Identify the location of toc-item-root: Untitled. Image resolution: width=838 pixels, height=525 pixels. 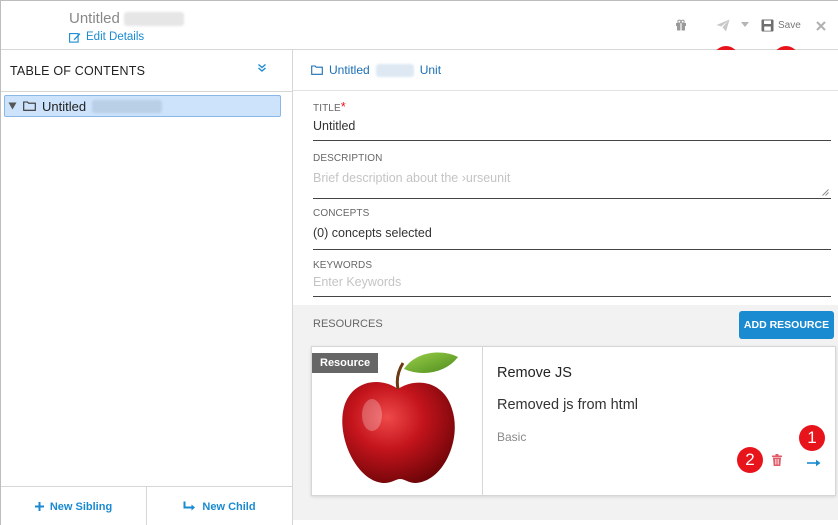
(142, 106).